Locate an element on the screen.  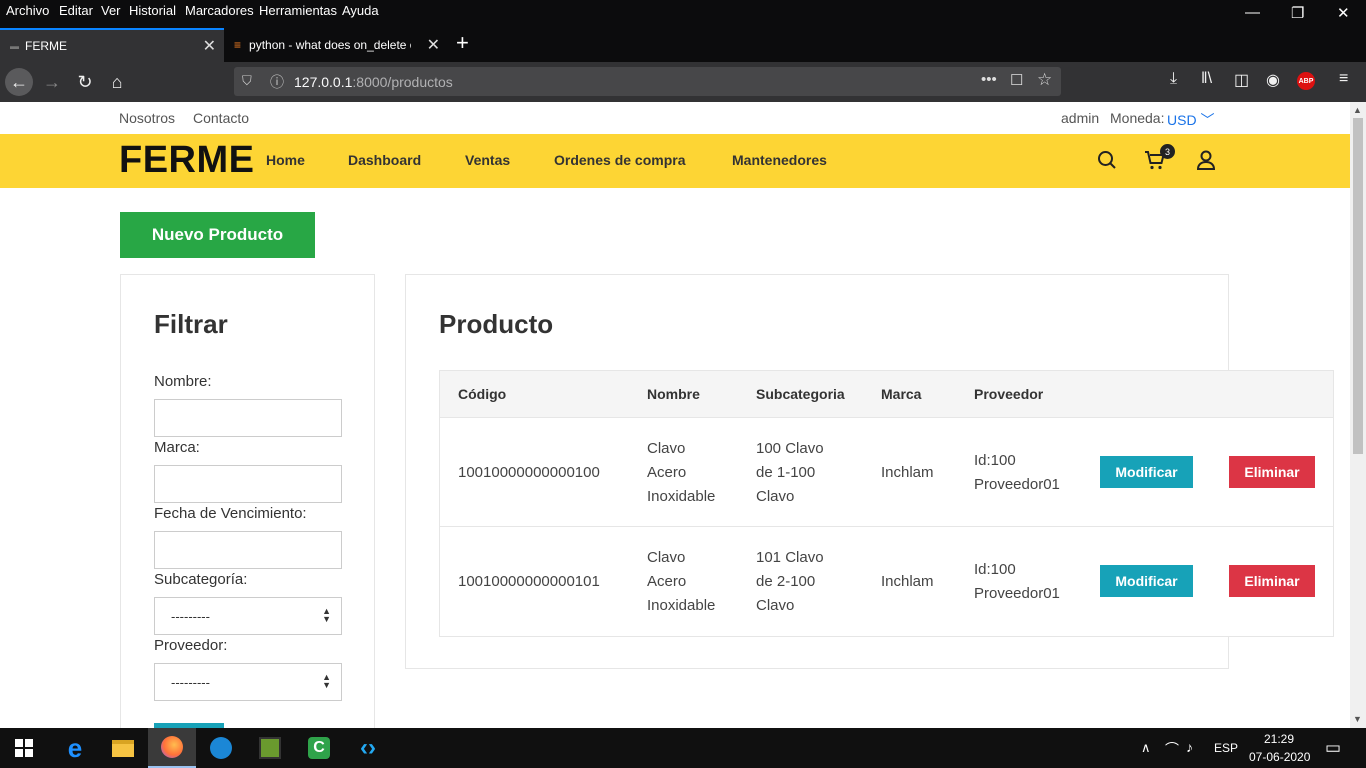
edge-dev-icon is located at coordinates (221, 748).